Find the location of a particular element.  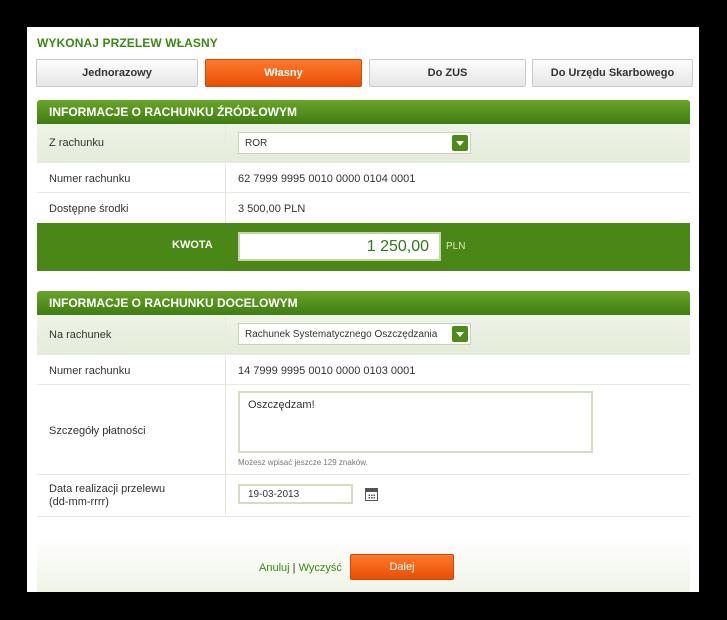

footer-links: Anuluj | Wyczyść is located at coordinates (300, 568).